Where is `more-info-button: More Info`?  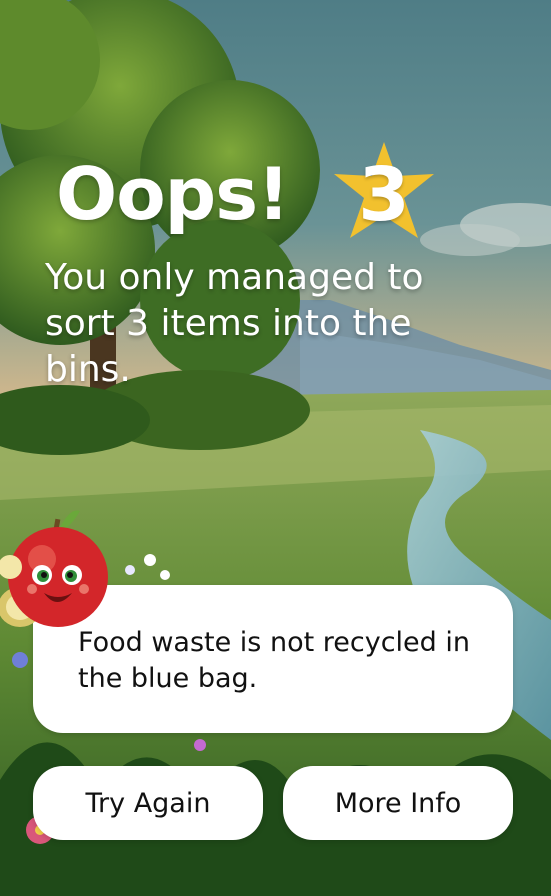
more-info-button: More Info is located at coordinates (398, 803).